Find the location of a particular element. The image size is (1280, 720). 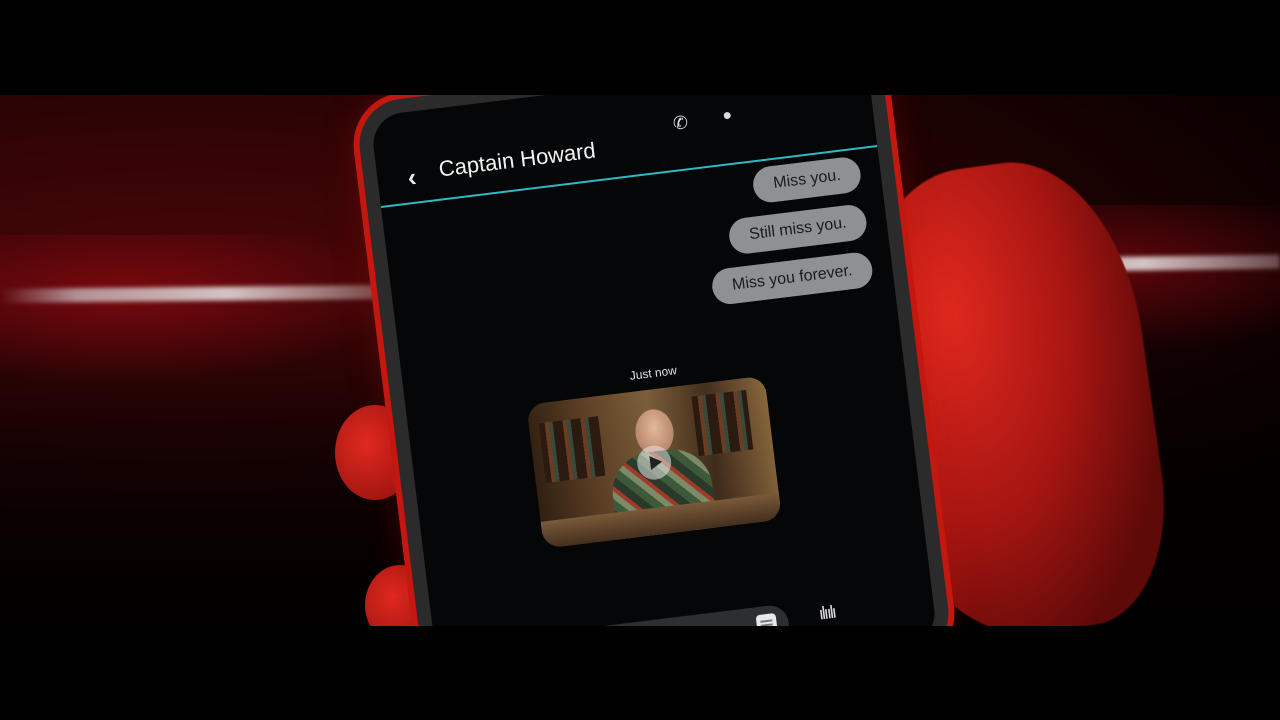

contact-name: Captain Howard is located at coordinates (517, 159).